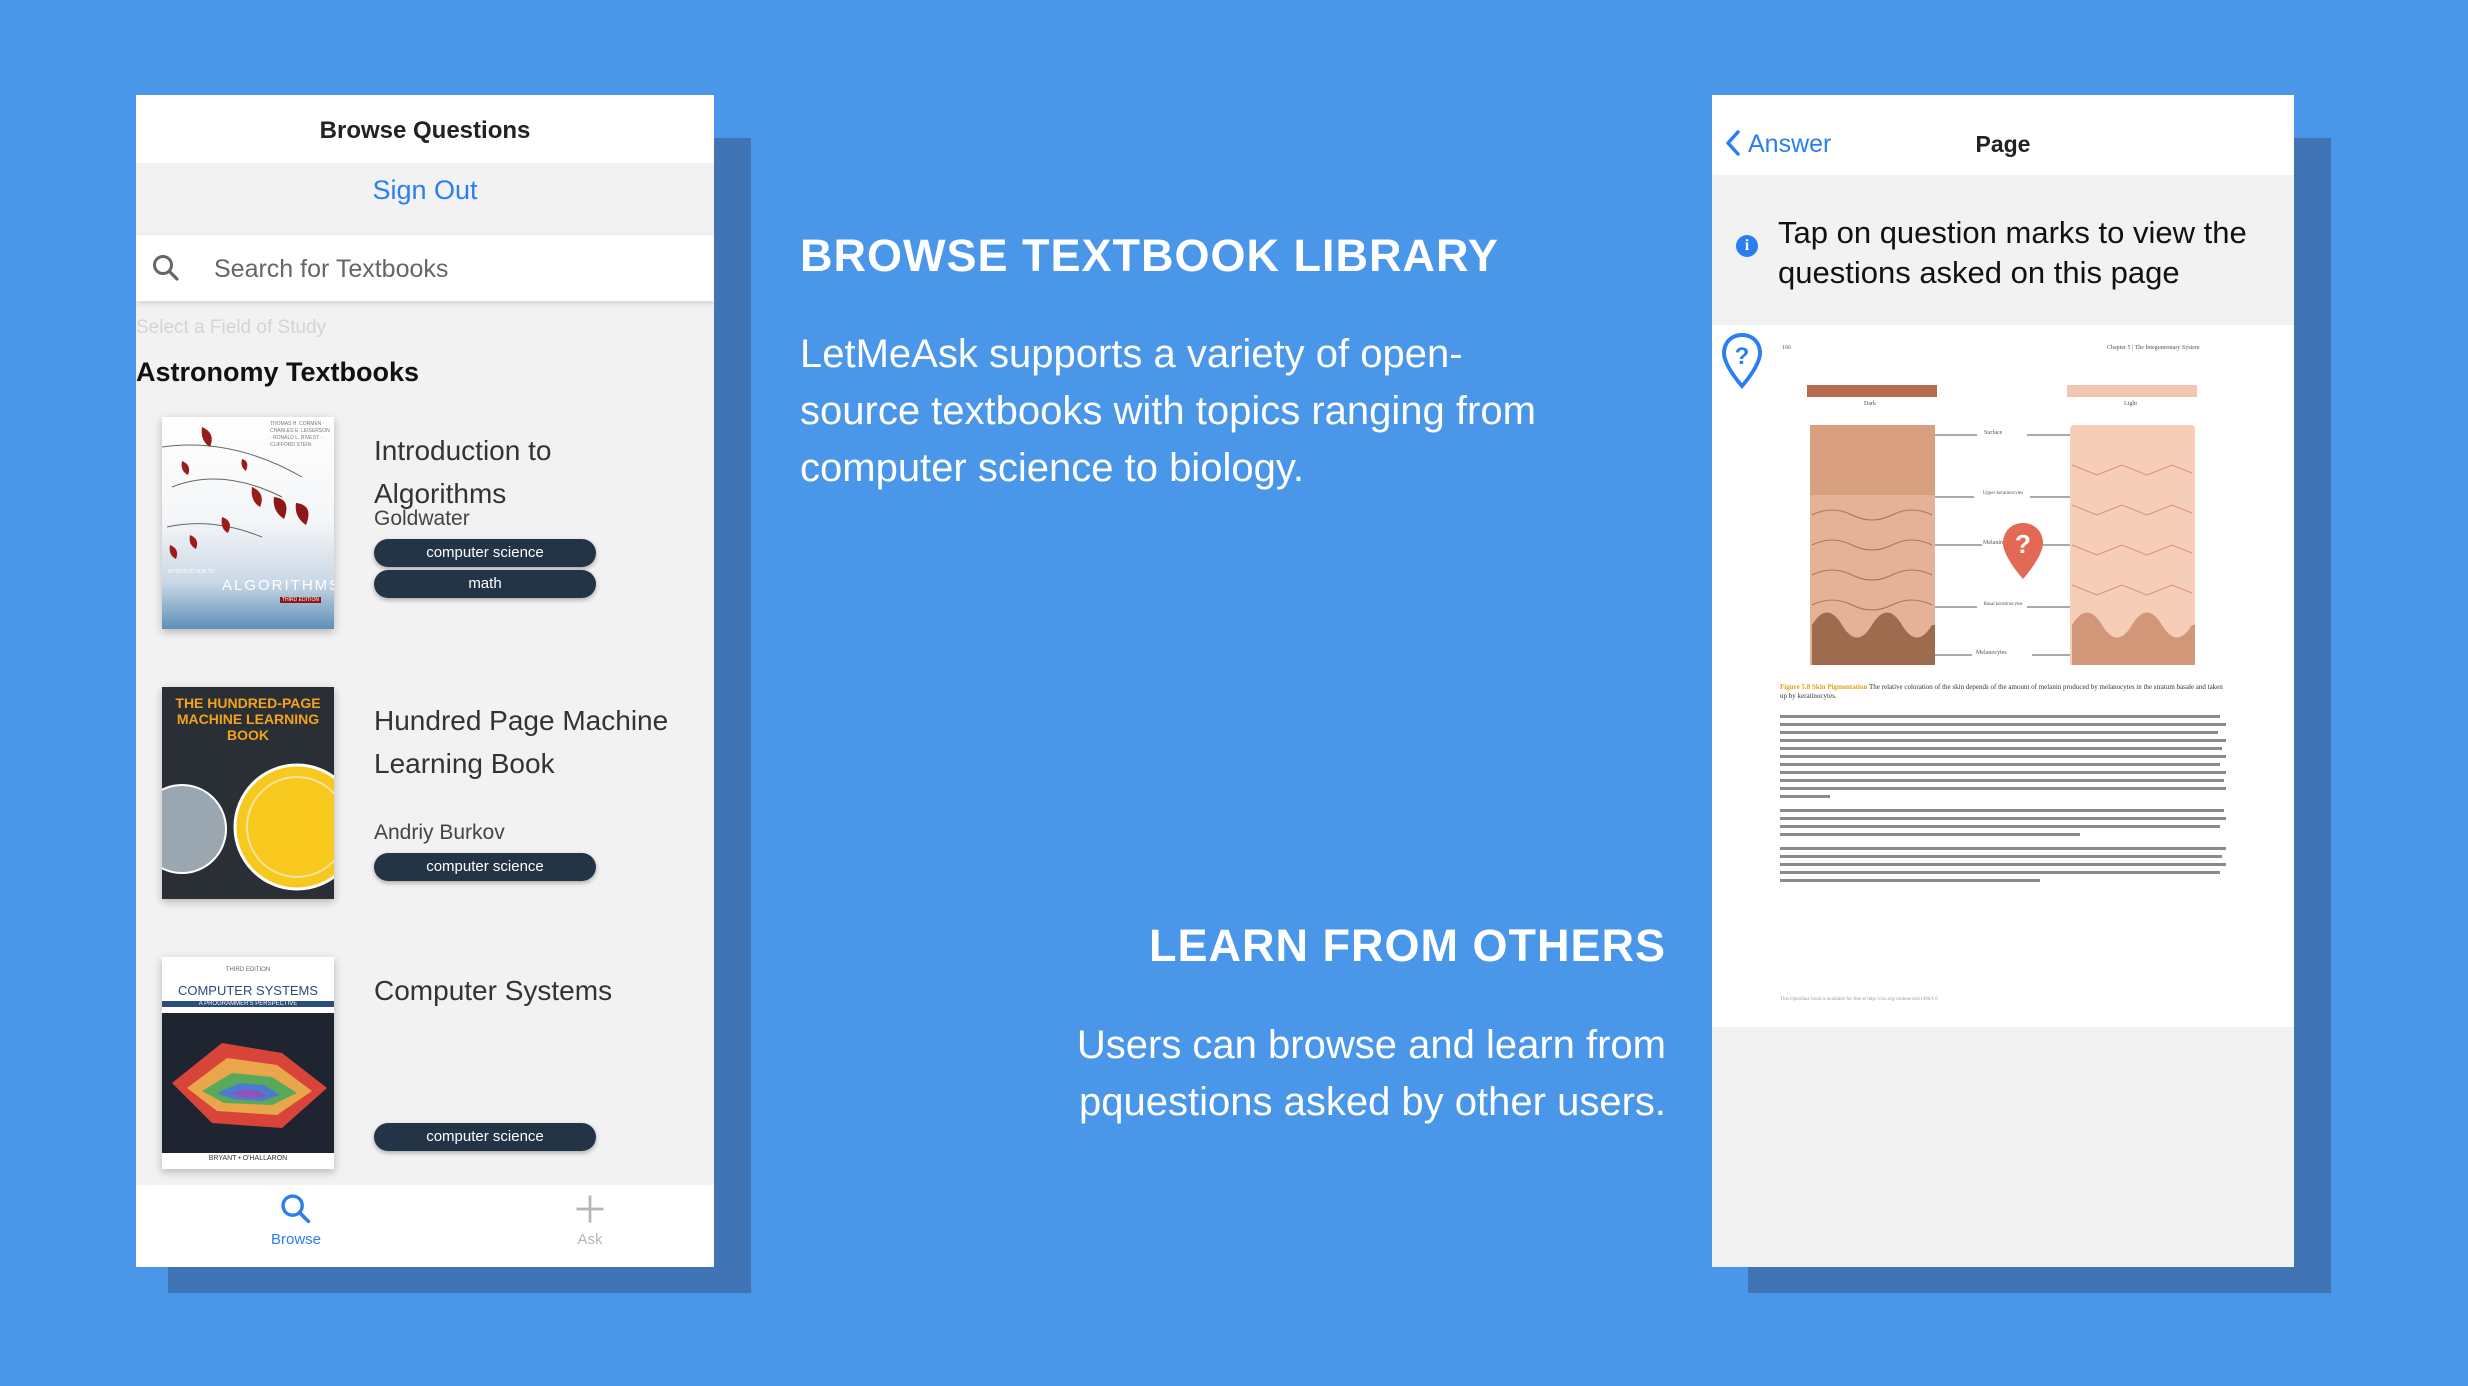 Image resolution: width=2468 pixels, height=1386 pixels. I want to click on book-author: Goldwater, so click(422, 518).